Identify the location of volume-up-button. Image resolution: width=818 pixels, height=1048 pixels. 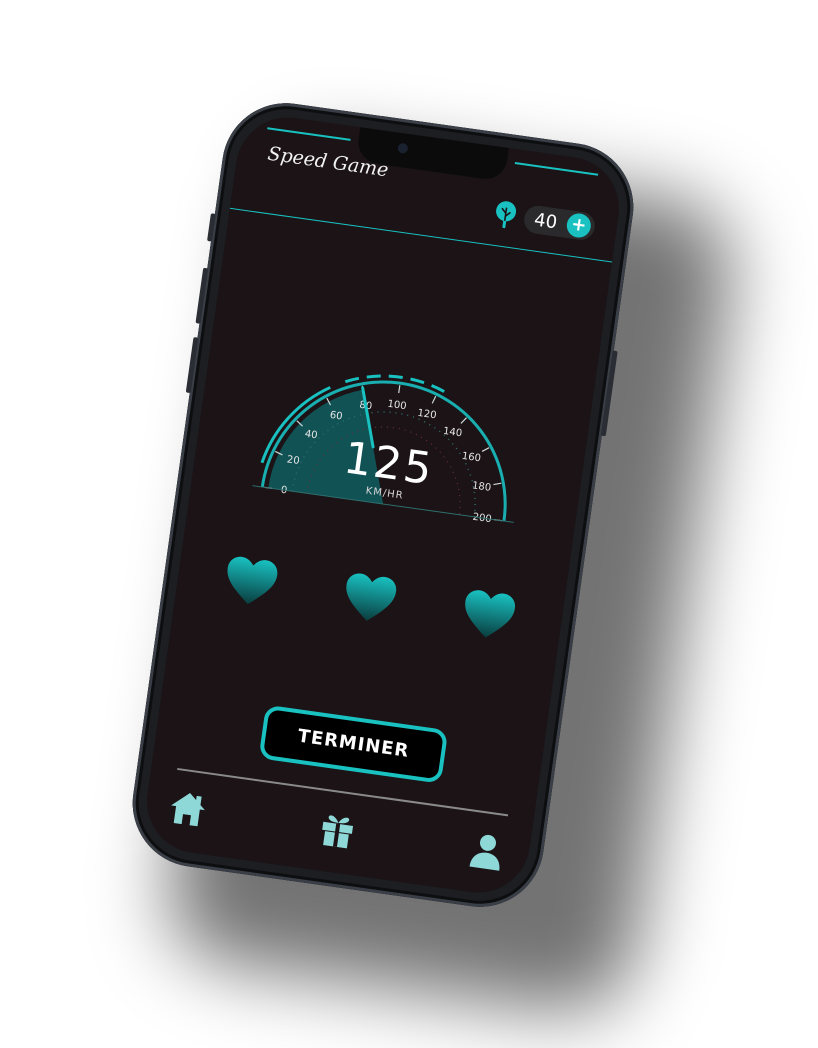
(202, 295).